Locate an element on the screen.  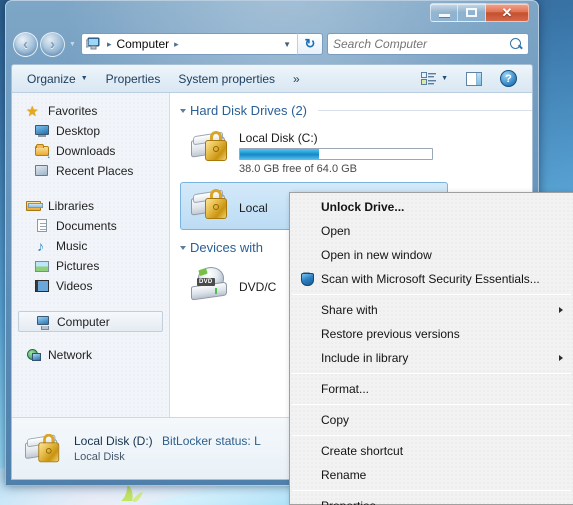
context-menu-item-create-shortcut: Create shortcut is located at coordinates (431, 451).